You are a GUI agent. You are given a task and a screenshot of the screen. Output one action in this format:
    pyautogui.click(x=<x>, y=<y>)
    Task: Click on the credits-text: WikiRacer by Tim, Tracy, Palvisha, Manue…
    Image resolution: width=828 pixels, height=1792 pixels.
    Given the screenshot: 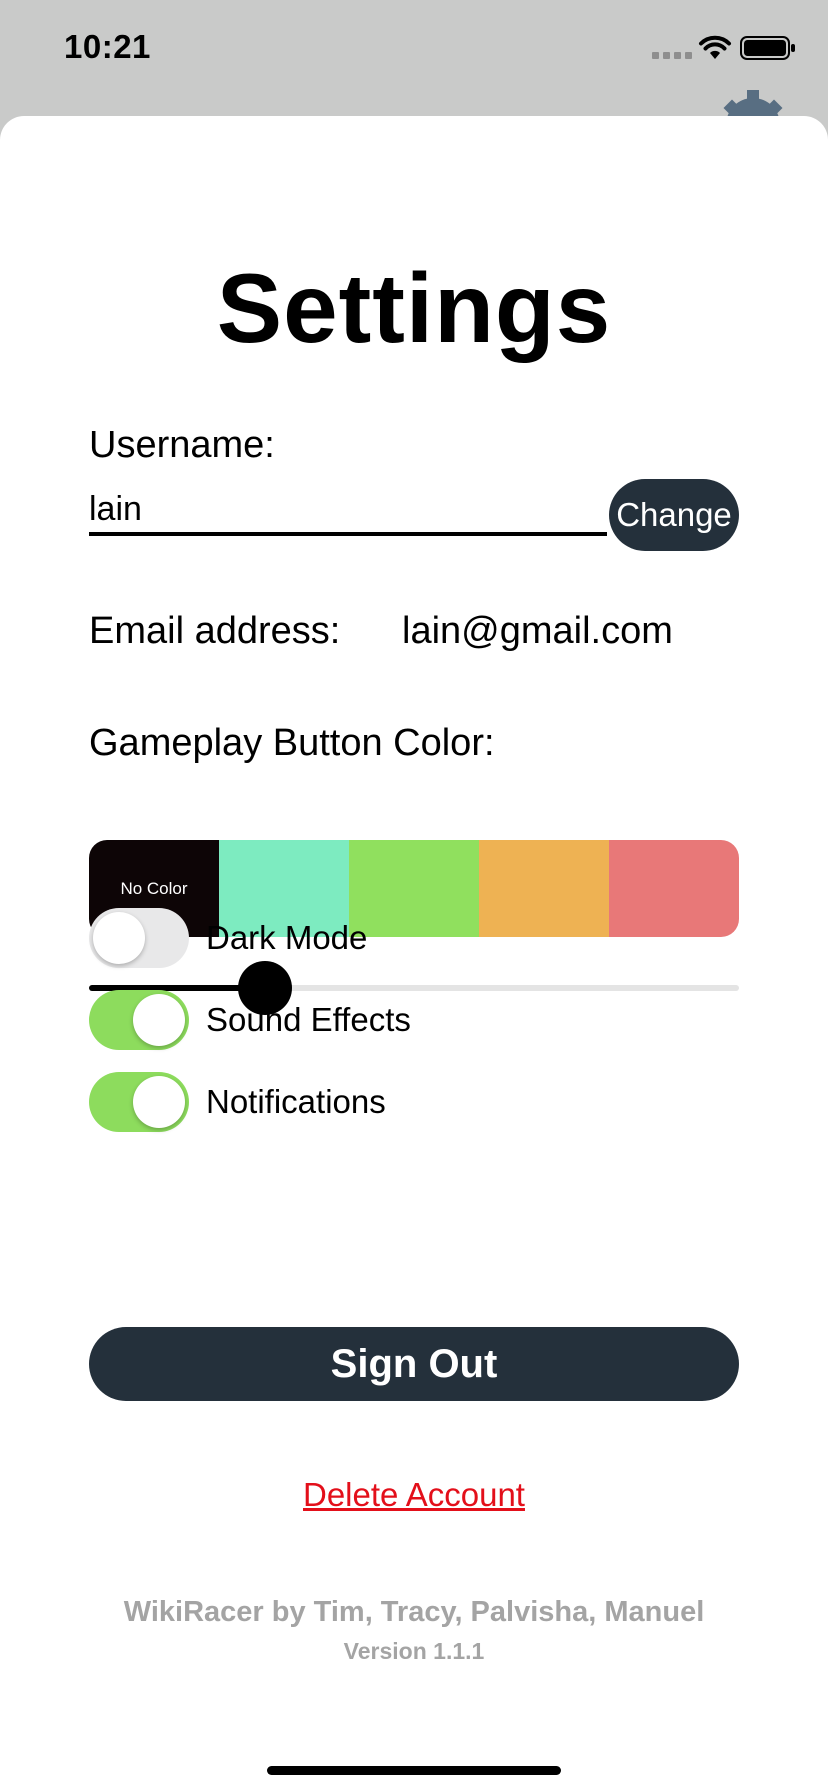 What is the action you would take?
    pyautogui.click(x=414, y=1612)
    